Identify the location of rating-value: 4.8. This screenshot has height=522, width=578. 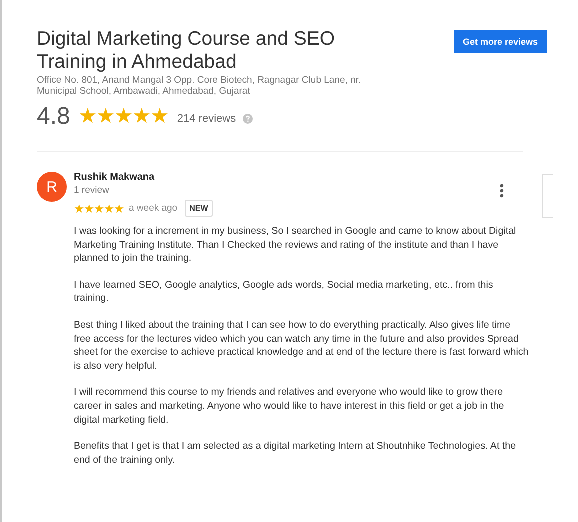
(53, 117).